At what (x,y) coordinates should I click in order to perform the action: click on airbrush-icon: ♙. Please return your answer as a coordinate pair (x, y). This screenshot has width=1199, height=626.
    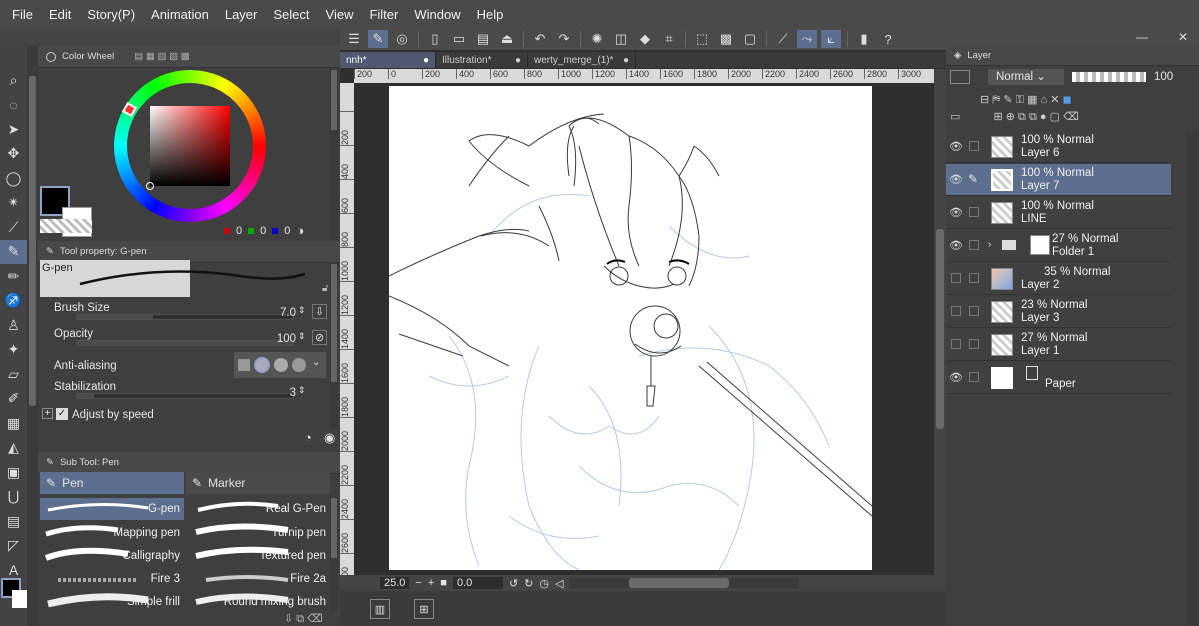
    Looking at the image, I should click on (13, 325).